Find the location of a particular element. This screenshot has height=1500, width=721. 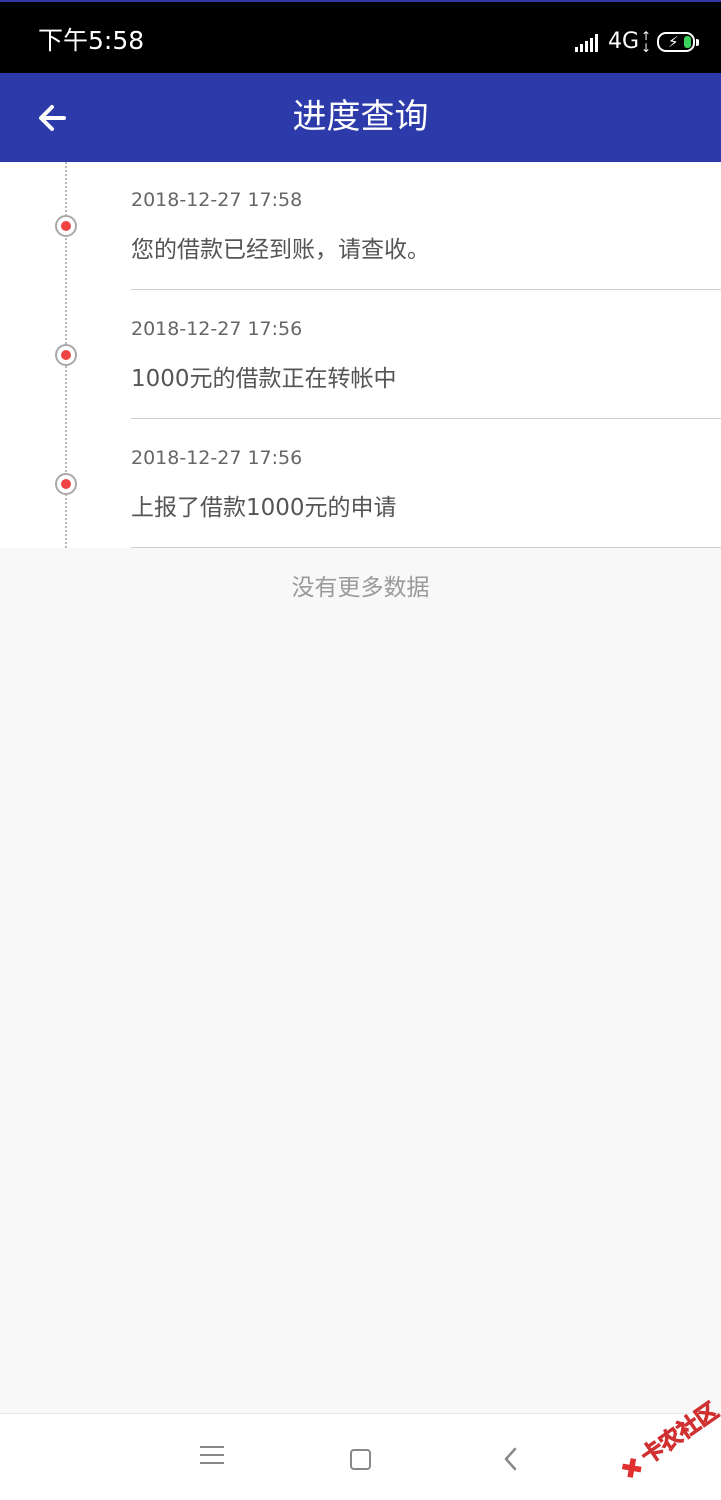

status-icons: 4G ↑ ↓ ⚡ is located at coordinates (636, 42).